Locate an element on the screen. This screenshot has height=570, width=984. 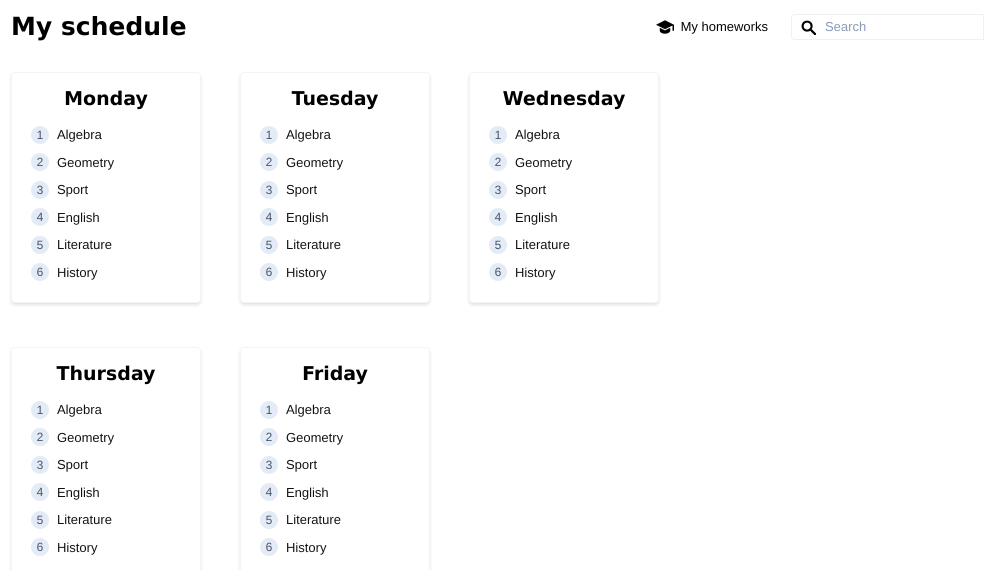
search-field: Search is located at coordinates (895, 27).